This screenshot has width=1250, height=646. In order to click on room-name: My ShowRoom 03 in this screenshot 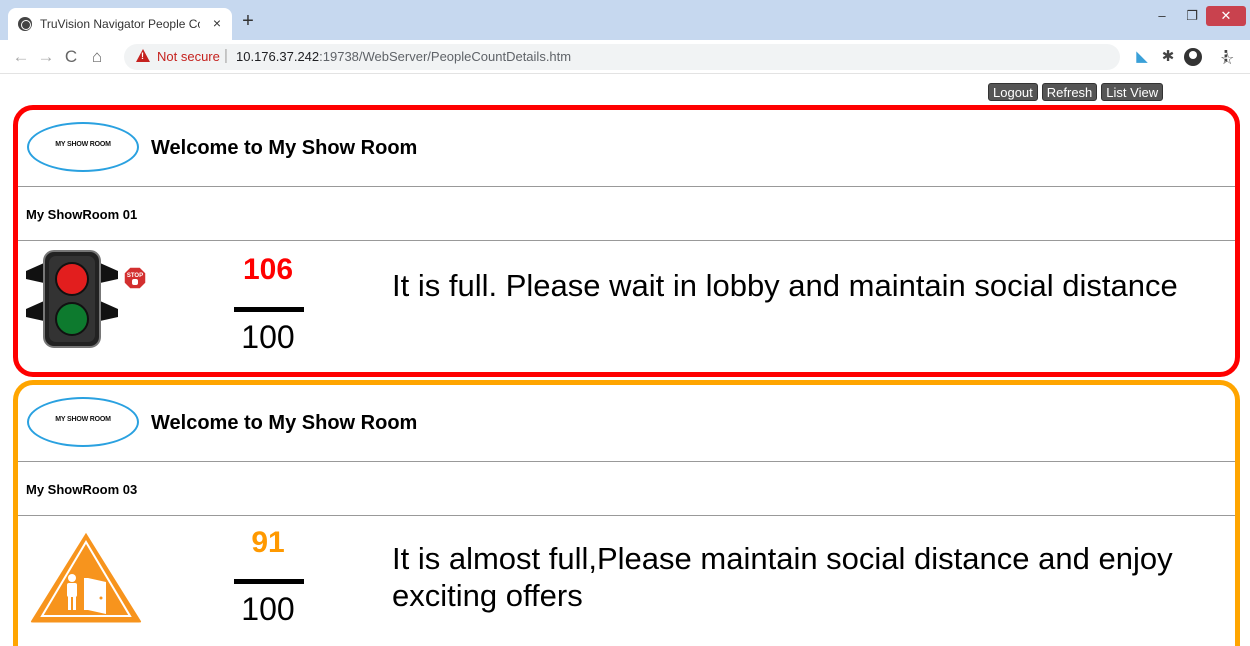, I will do `click(82, 489)`.